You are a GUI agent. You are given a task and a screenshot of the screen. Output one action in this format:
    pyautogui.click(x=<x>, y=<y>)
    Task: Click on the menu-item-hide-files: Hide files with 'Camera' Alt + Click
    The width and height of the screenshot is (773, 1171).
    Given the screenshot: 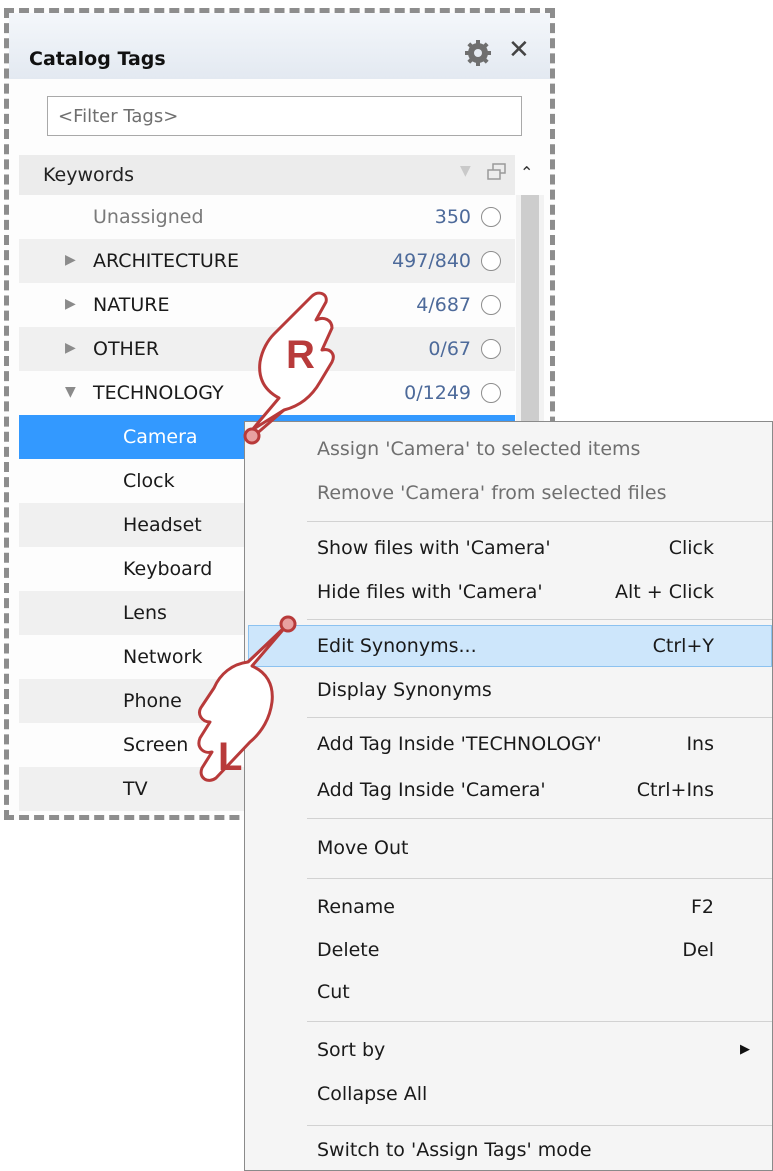 What is the action you would take?
    pyautogui.click(x=508, y=592)
    